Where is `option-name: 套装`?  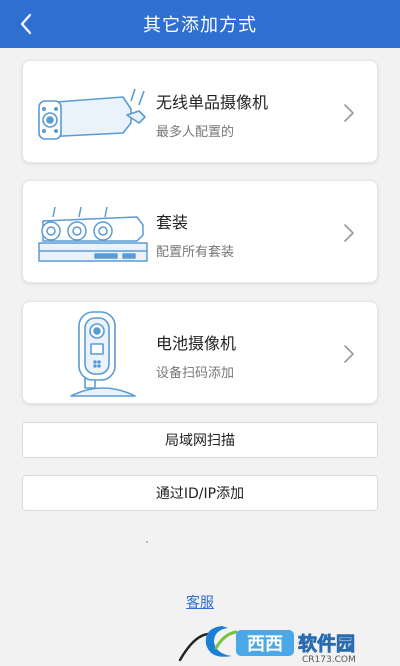 option-name: 套装 is located at coordinates (172, 222).